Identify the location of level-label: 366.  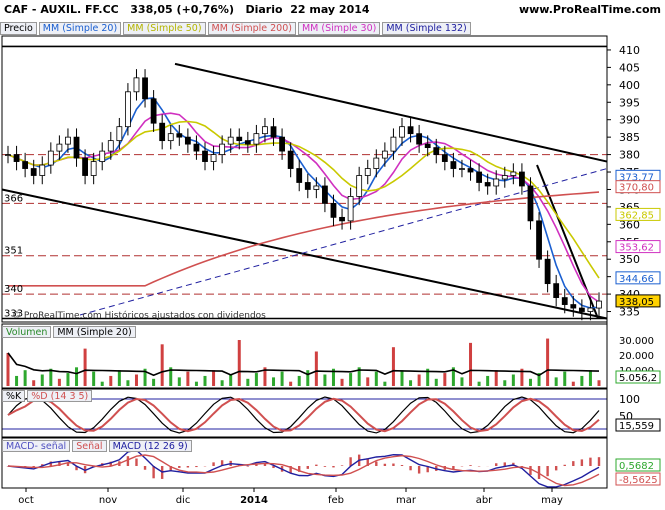
(13, 198).